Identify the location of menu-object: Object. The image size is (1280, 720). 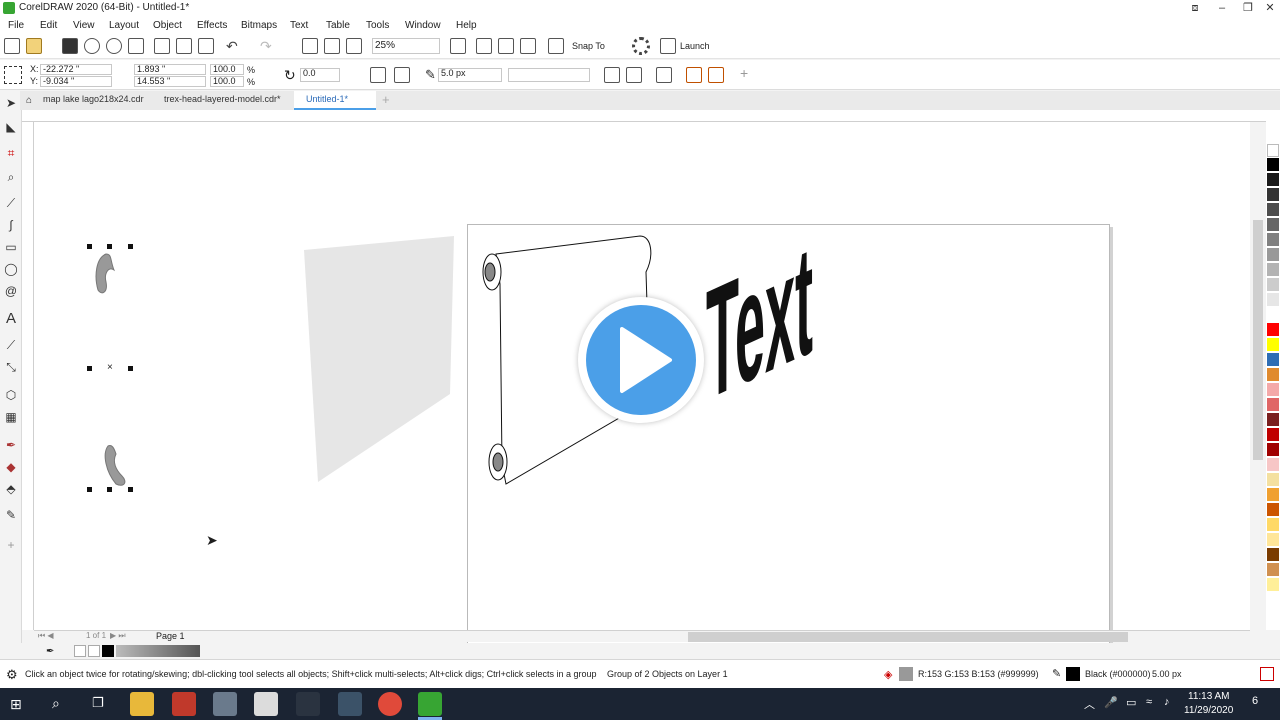
(167, 25).